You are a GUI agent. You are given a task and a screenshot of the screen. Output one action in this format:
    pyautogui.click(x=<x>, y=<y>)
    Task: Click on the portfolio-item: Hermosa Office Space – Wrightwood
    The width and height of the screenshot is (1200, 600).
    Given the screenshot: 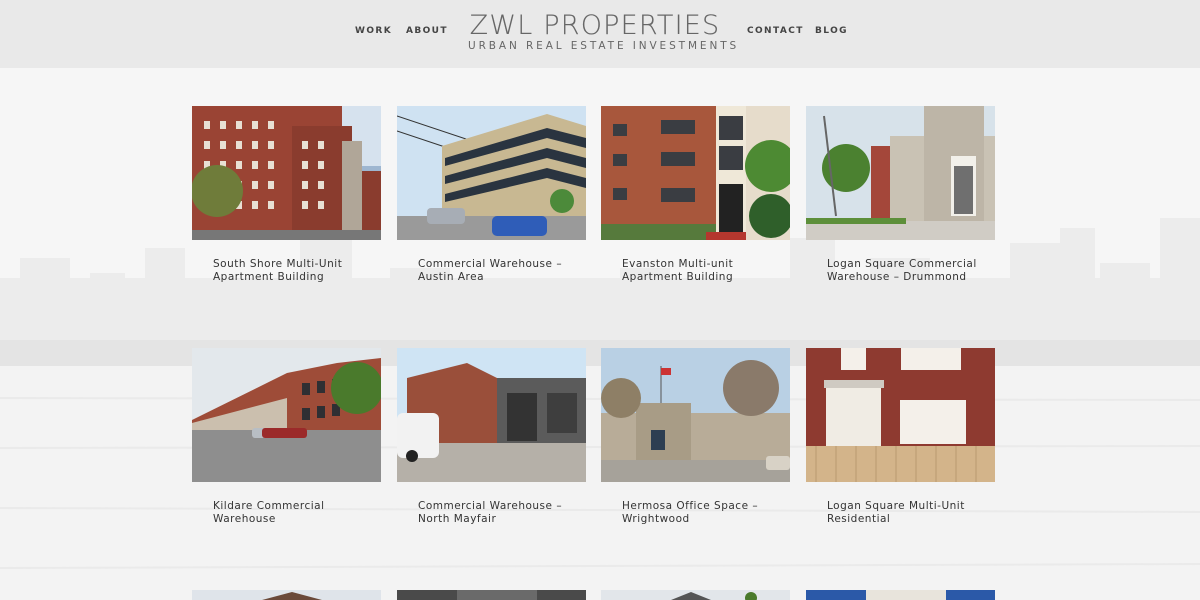 What is the action you would take?
    pyautogui.click(x=695, y=437)
    